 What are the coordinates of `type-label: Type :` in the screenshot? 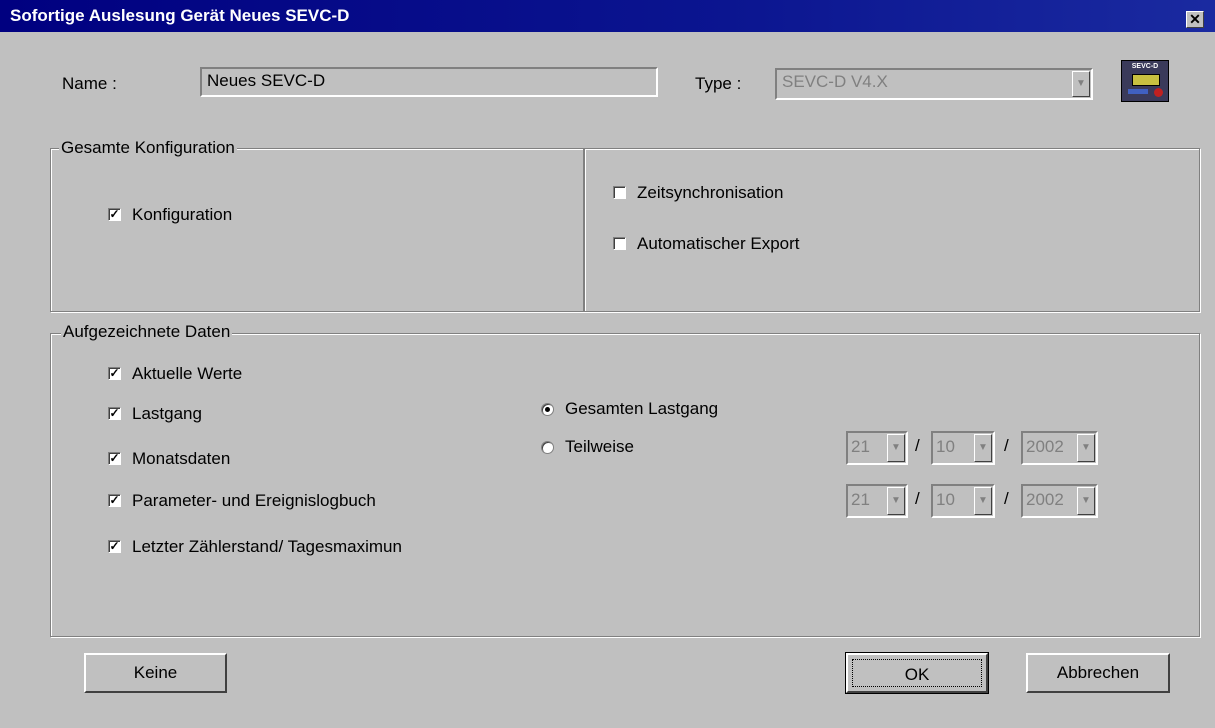 It's located at (718, 83).